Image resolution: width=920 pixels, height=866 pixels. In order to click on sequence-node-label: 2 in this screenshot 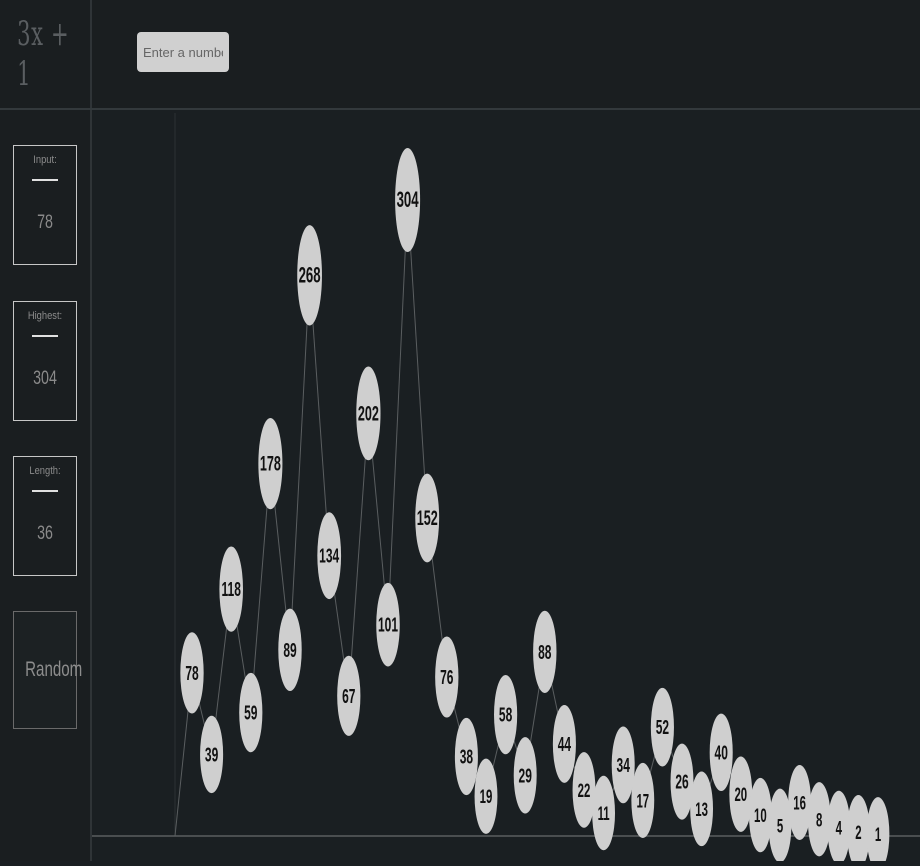, I will do `click(858, 833)`.